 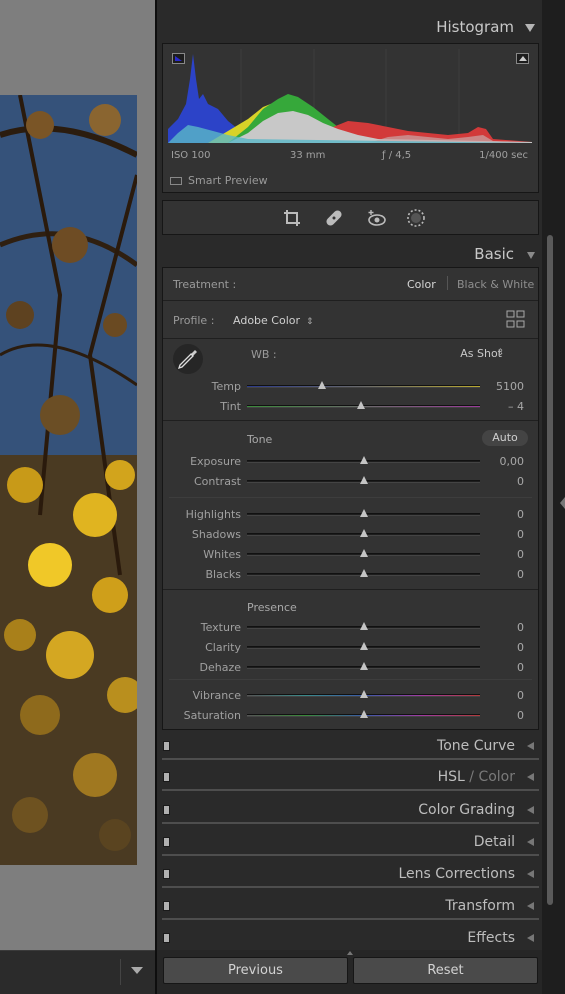 I want to click on temp-thumb, so click(x=321, y=385).